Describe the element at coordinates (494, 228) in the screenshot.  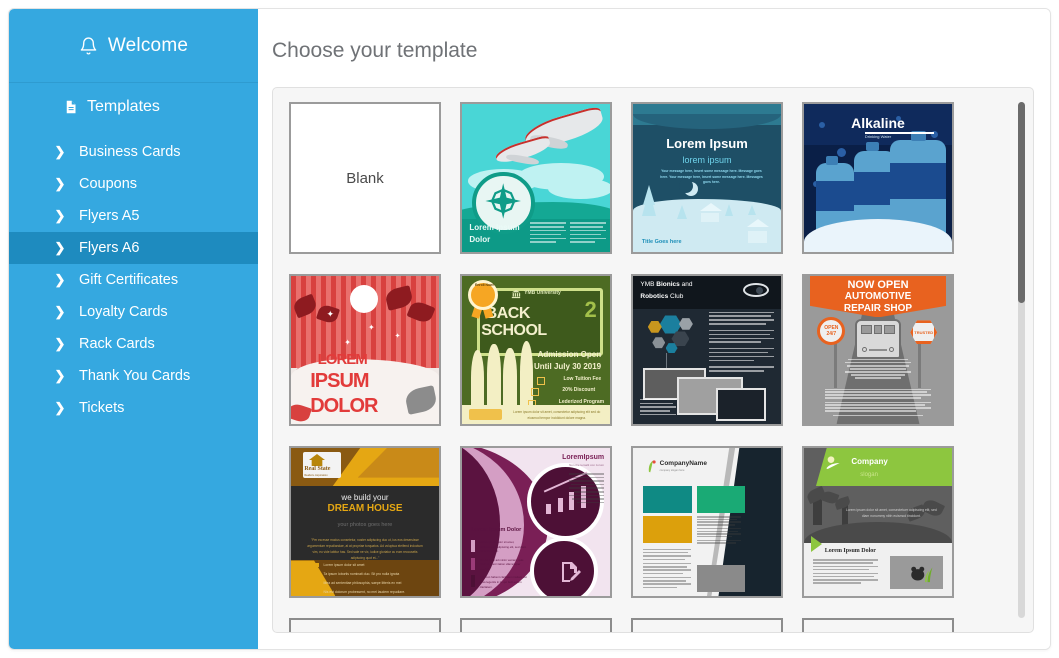
I see `template-title: Lorem Ipsum` at that location.